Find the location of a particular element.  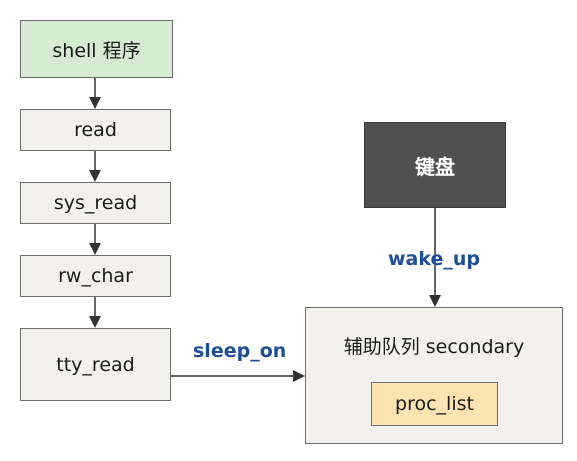

node-shell-program: shell 程序 is located at coordinates (96, 49).